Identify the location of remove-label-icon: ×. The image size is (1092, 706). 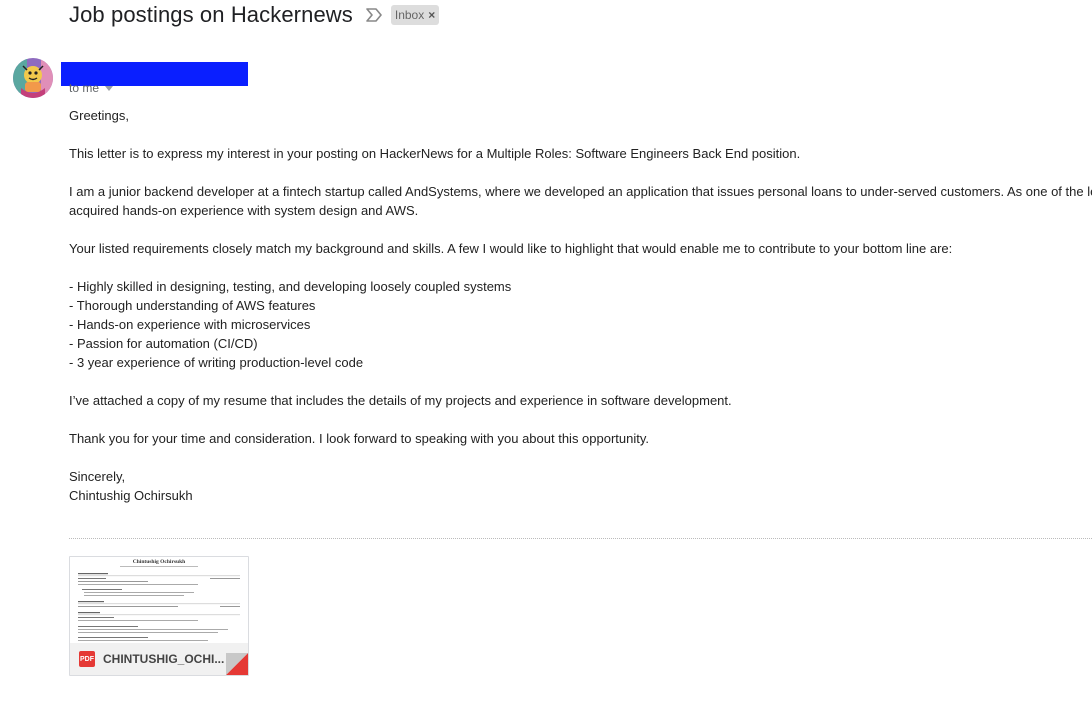
(431, 15).